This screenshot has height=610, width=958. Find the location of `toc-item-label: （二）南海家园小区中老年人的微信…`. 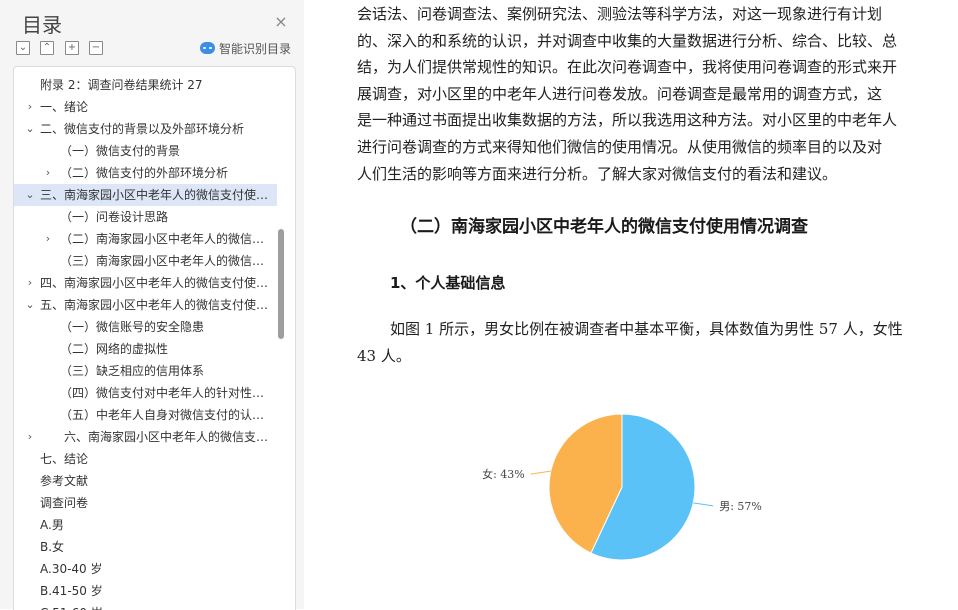

toc-item-label: （二）南海家园小区中老年人的微信… is located at coordinates (162, 239).